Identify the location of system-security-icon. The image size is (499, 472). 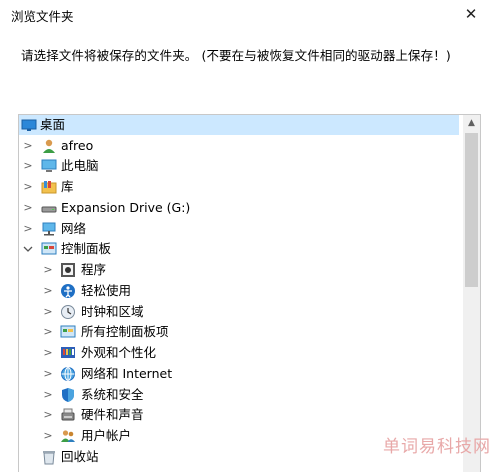
(68, 395).